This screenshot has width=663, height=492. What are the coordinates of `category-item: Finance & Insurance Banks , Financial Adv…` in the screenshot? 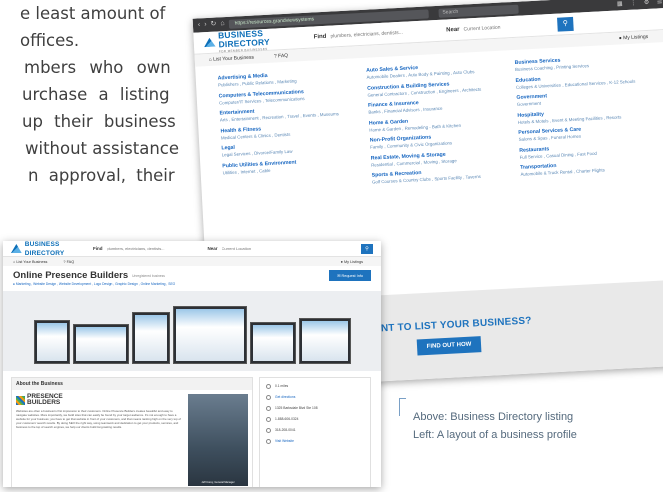 It's located at (437, 105).